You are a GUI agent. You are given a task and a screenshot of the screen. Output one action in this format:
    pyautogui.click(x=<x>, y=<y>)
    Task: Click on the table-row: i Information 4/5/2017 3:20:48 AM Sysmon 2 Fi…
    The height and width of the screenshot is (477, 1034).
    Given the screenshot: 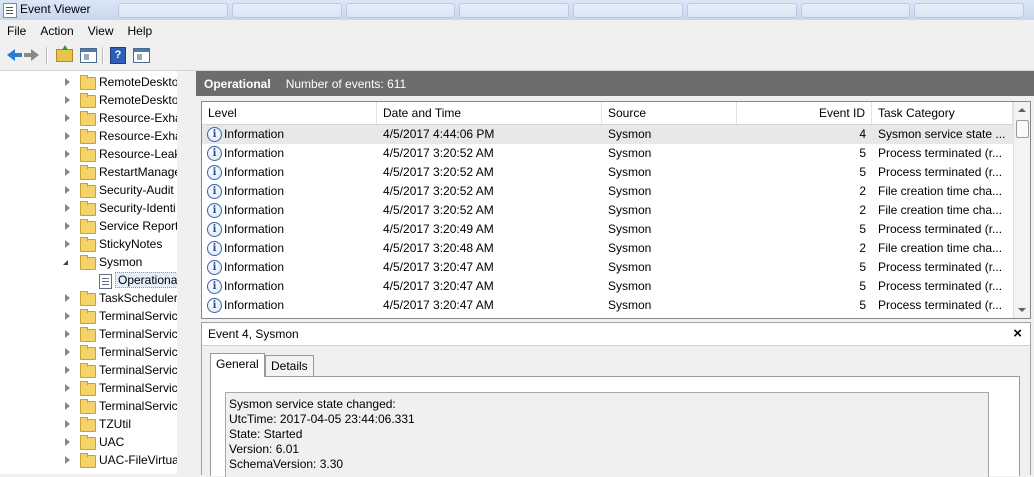 What is the action you would take?
    pyautogui.click(x=607, y=248)
    